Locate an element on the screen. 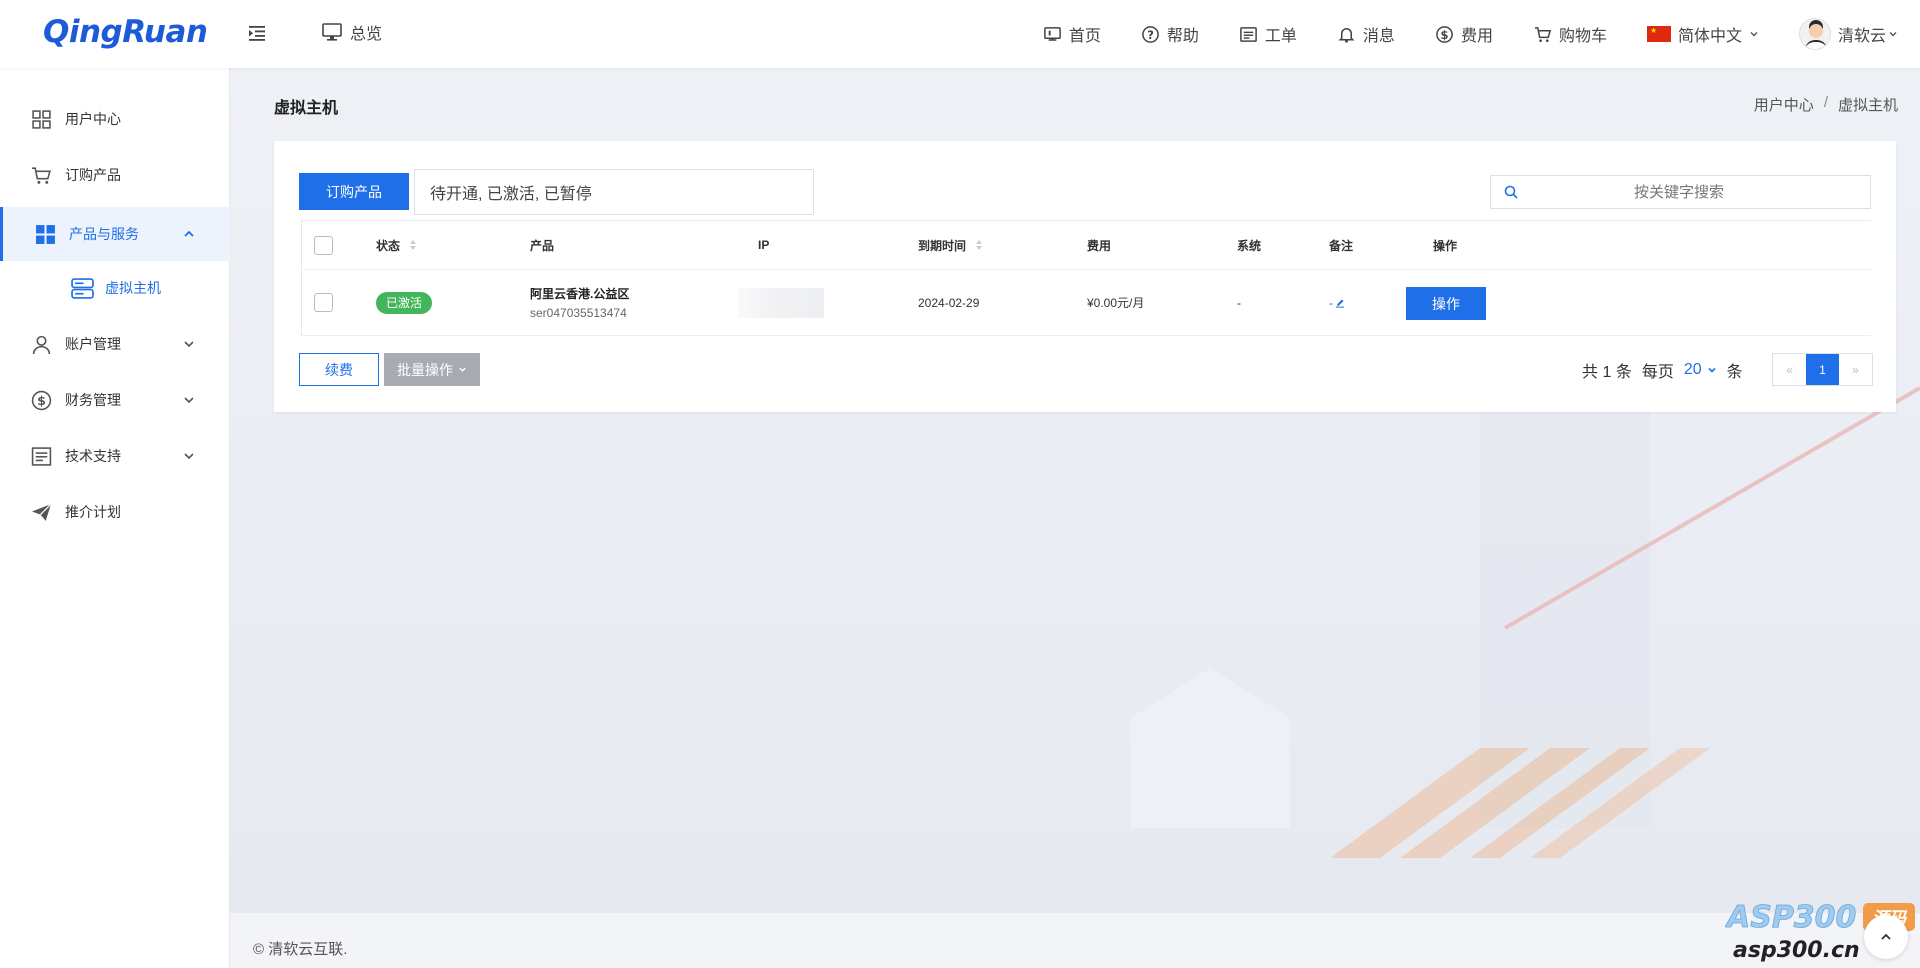  document-icon is located at coordinates (41, 456).